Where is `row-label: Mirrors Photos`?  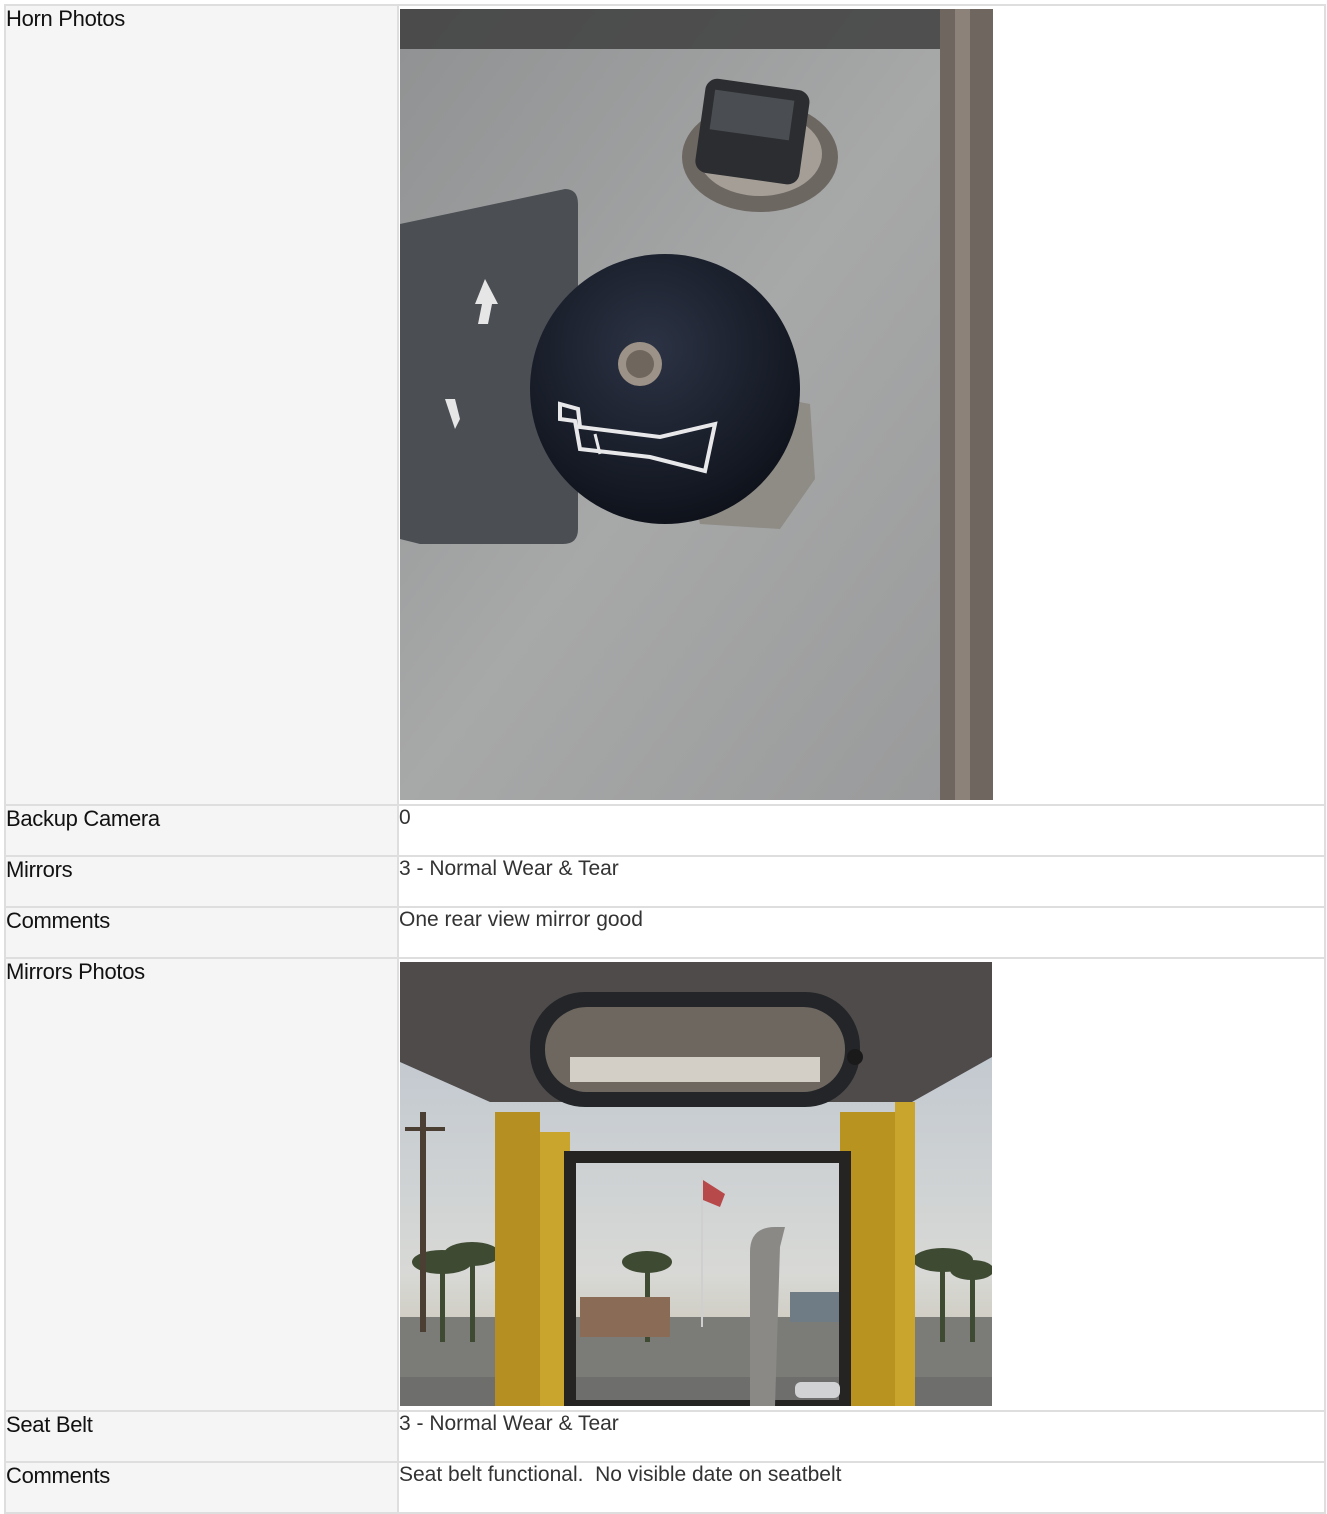 row-label: Mirrors Photos is located at coordinates (201, 1184).